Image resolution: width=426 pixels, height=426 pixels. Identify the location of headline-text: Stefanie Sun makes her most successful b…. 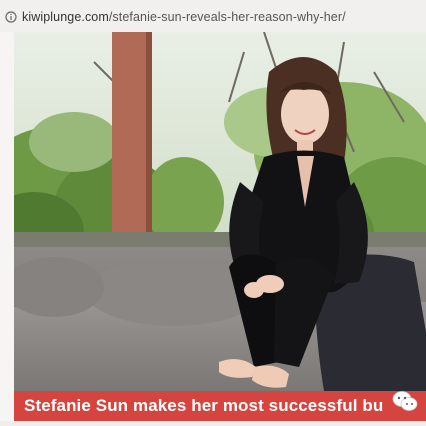
(203, 406).